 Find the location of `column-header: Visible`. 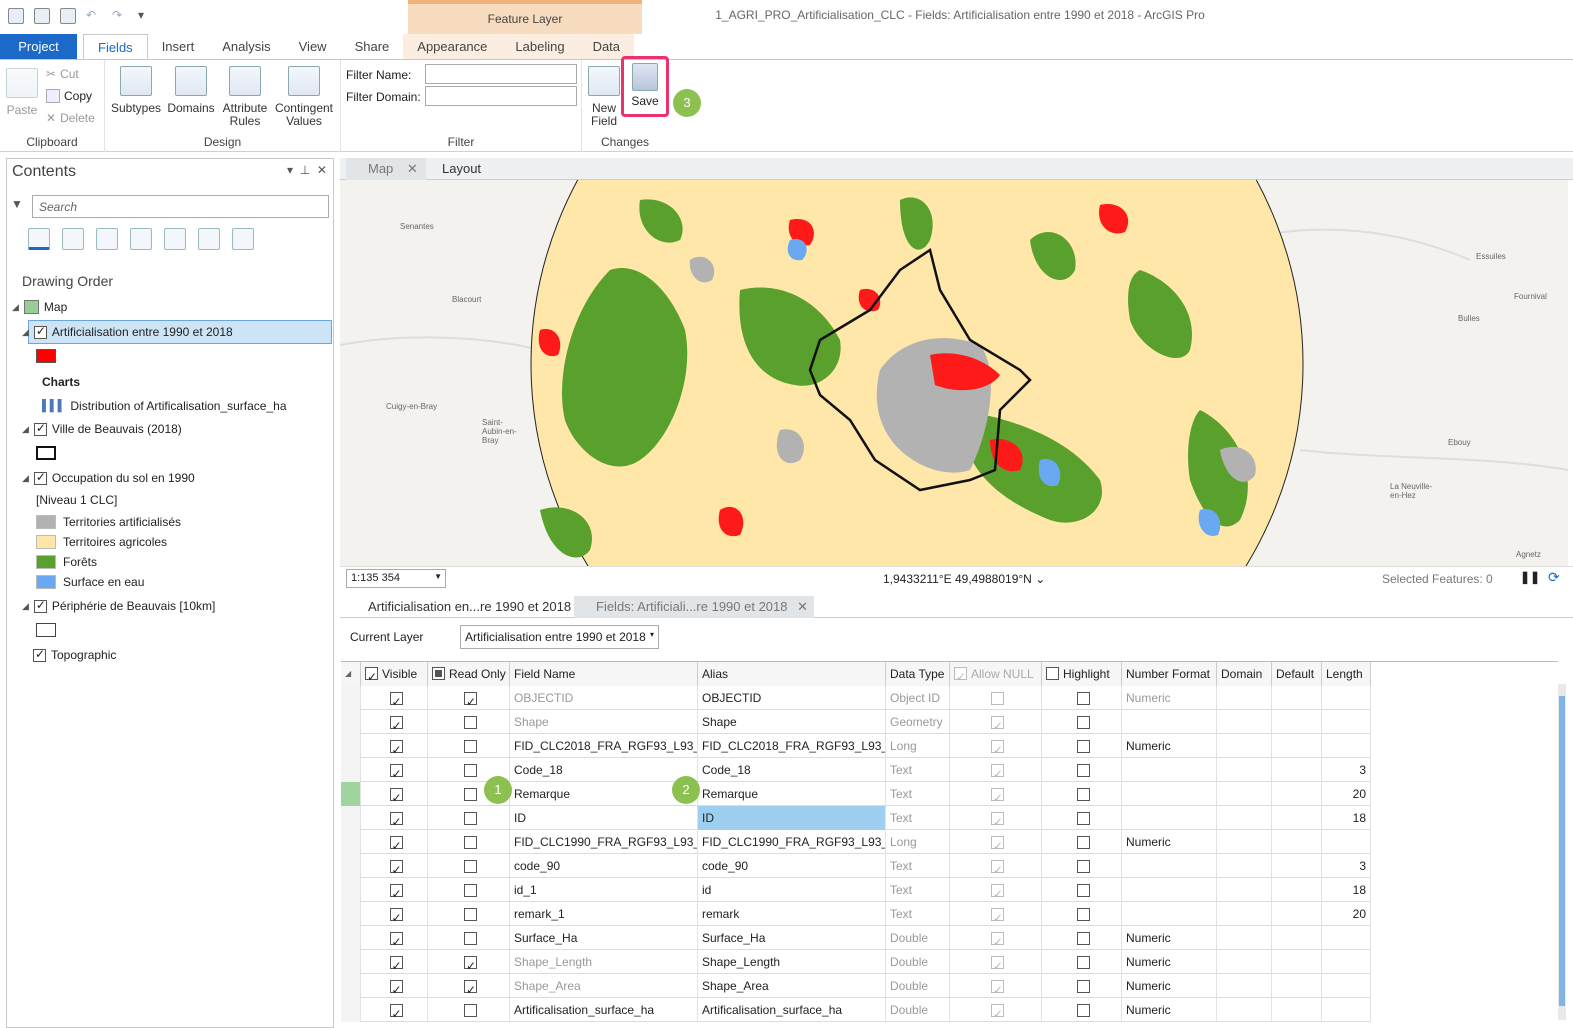

column-header: Visible is located at coordinates (394, 674).